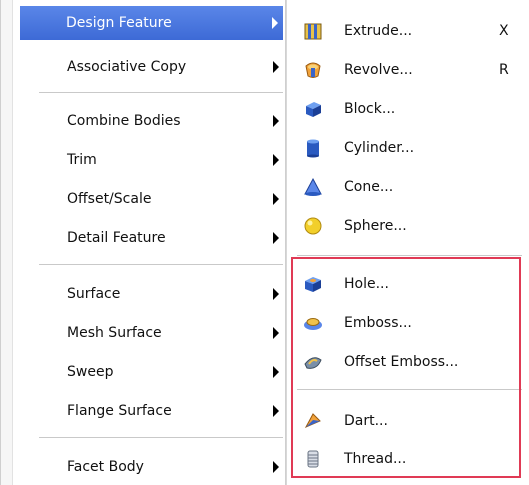 The width and height of the screenshot is (529, 485). Describe the element at coordinates (313, 186) in the screenshot. I see `cone-icon` at that location.